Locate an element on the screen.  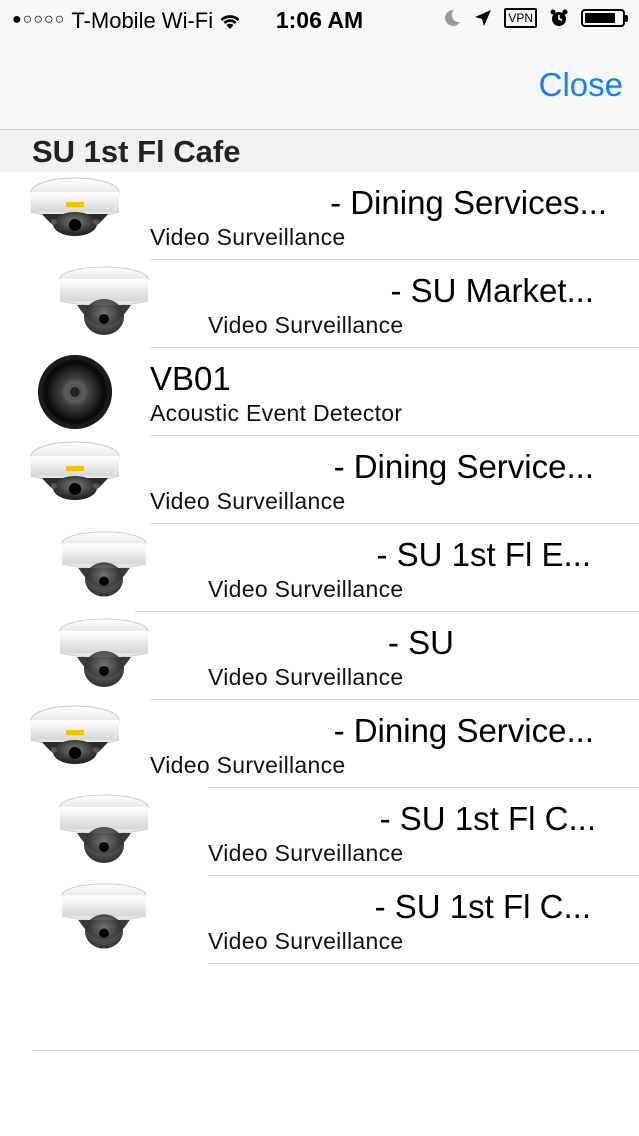
alarm-clock-icon is located at coordinates (559, 18).